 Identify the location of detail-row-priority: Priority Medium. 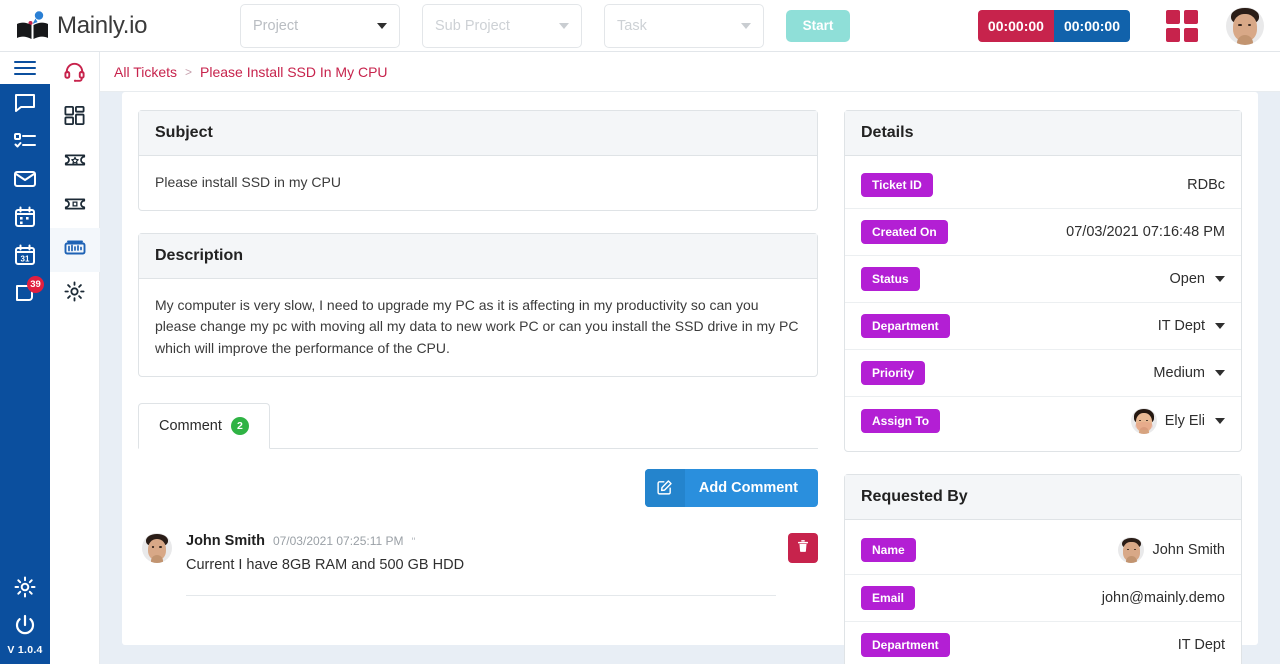
(1043, 373).